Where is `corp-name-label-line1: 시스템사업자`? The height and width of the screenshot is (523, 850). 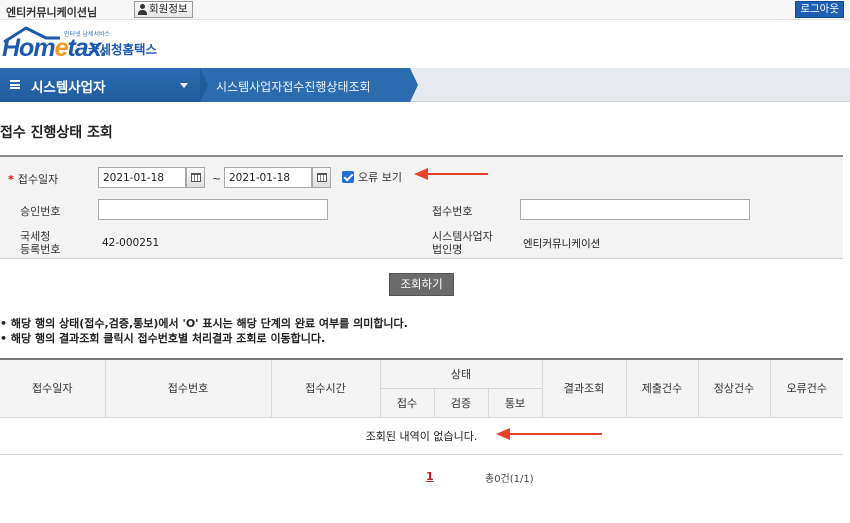
corp-name-label-line1: 시스템사업자 is located at coordinates (462, 236).